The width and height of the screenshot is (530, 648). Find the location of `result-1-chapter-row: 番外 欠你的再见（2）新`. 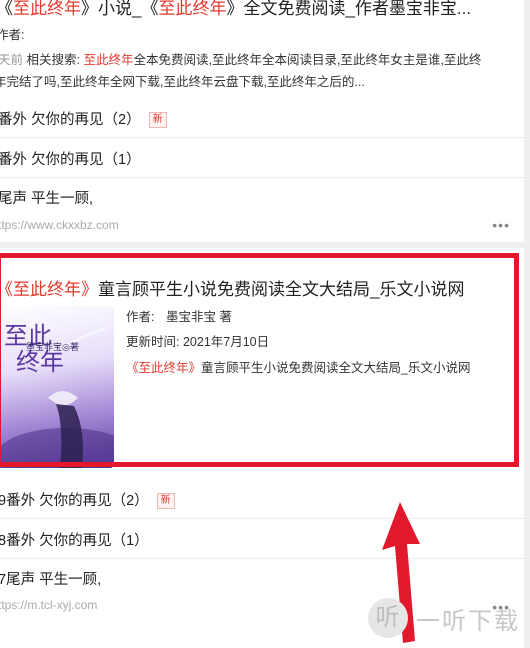

result-1-chapter-row: 番外 欠你的再见（2）新 is located at coordinates (262, 117).